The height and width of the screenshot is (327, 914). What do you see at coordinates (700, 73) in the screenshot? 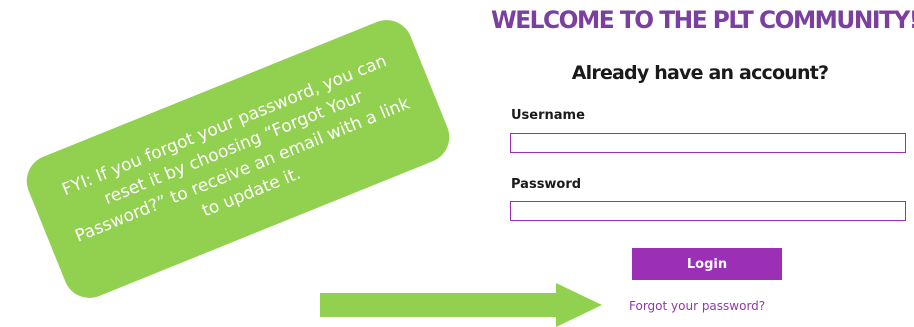
I see `account-subheading: Already have an account?` at bounding box center [700, 73].